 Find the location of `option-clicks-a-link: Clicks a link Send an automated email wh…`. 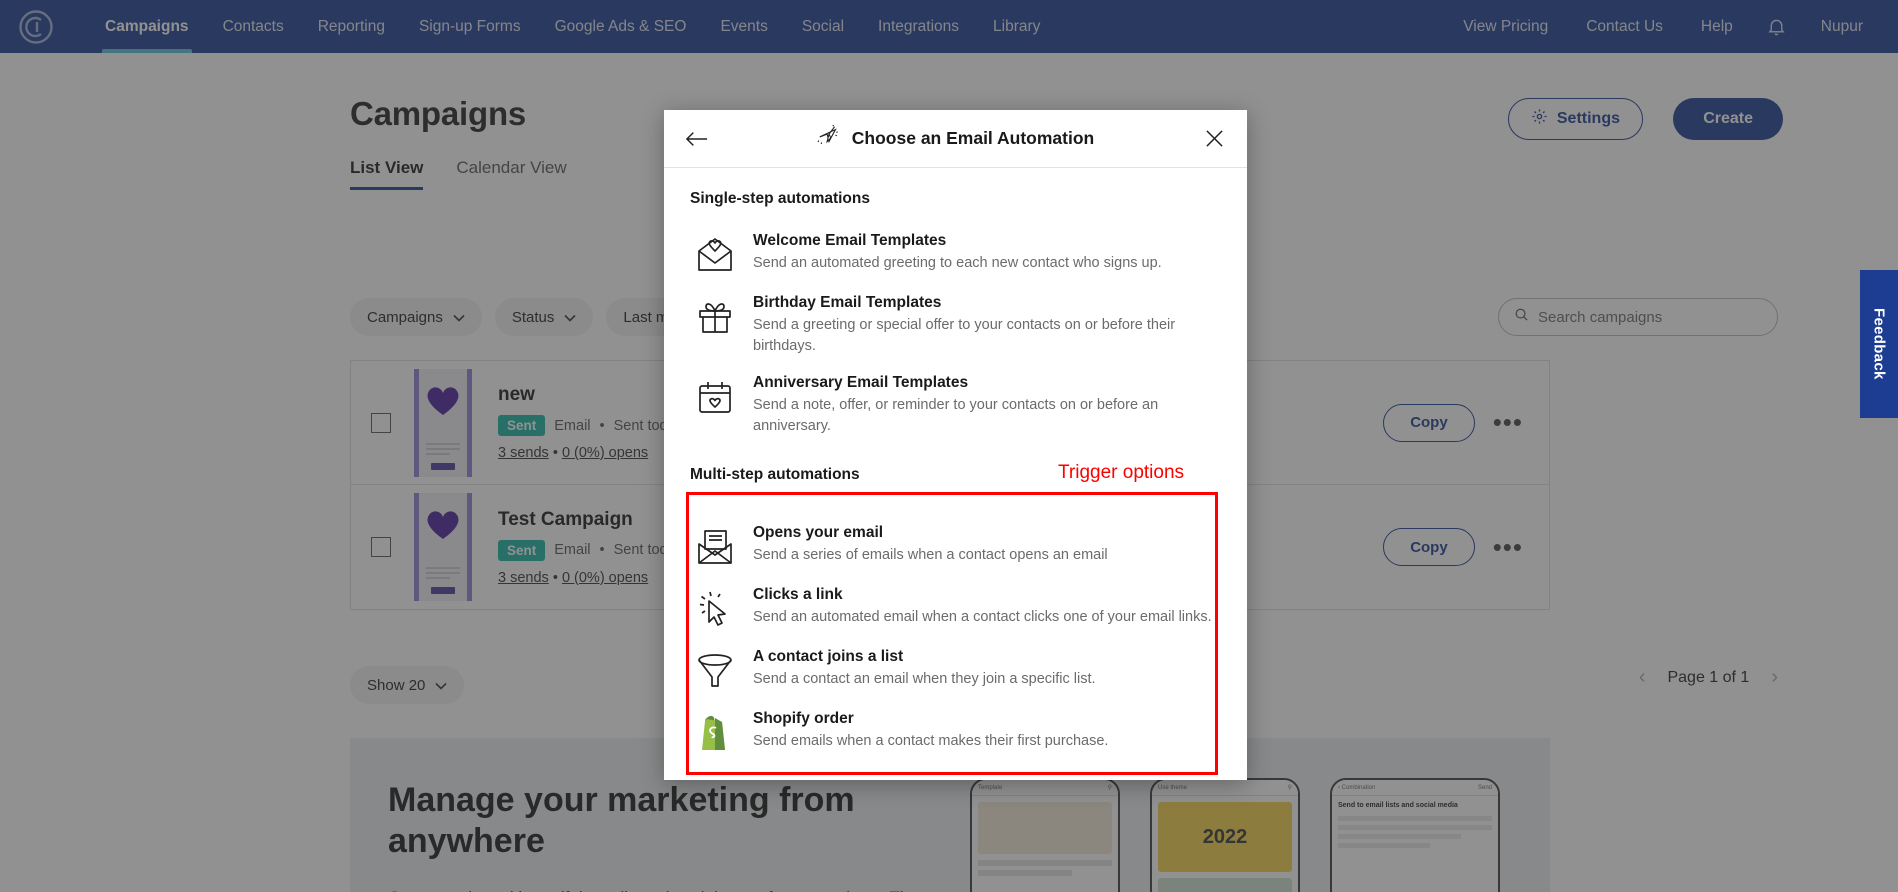

option-clicks-a-link: Clicks a link Send an automated email wh… is located at coordinates (955, 609).